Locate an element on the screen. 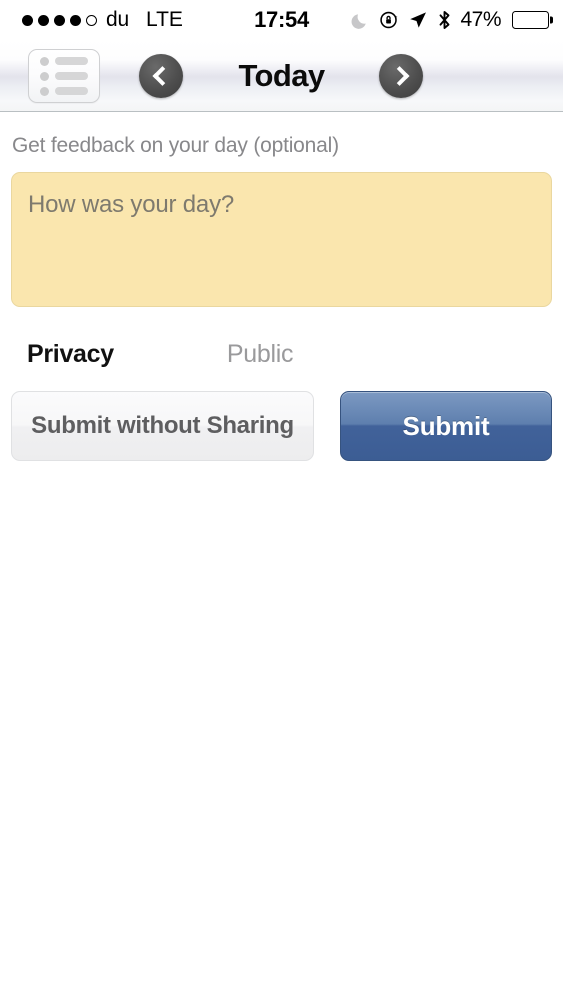 This screenshot has height=1000, width=563. previous-day-button is located at coordinates (161, 75).